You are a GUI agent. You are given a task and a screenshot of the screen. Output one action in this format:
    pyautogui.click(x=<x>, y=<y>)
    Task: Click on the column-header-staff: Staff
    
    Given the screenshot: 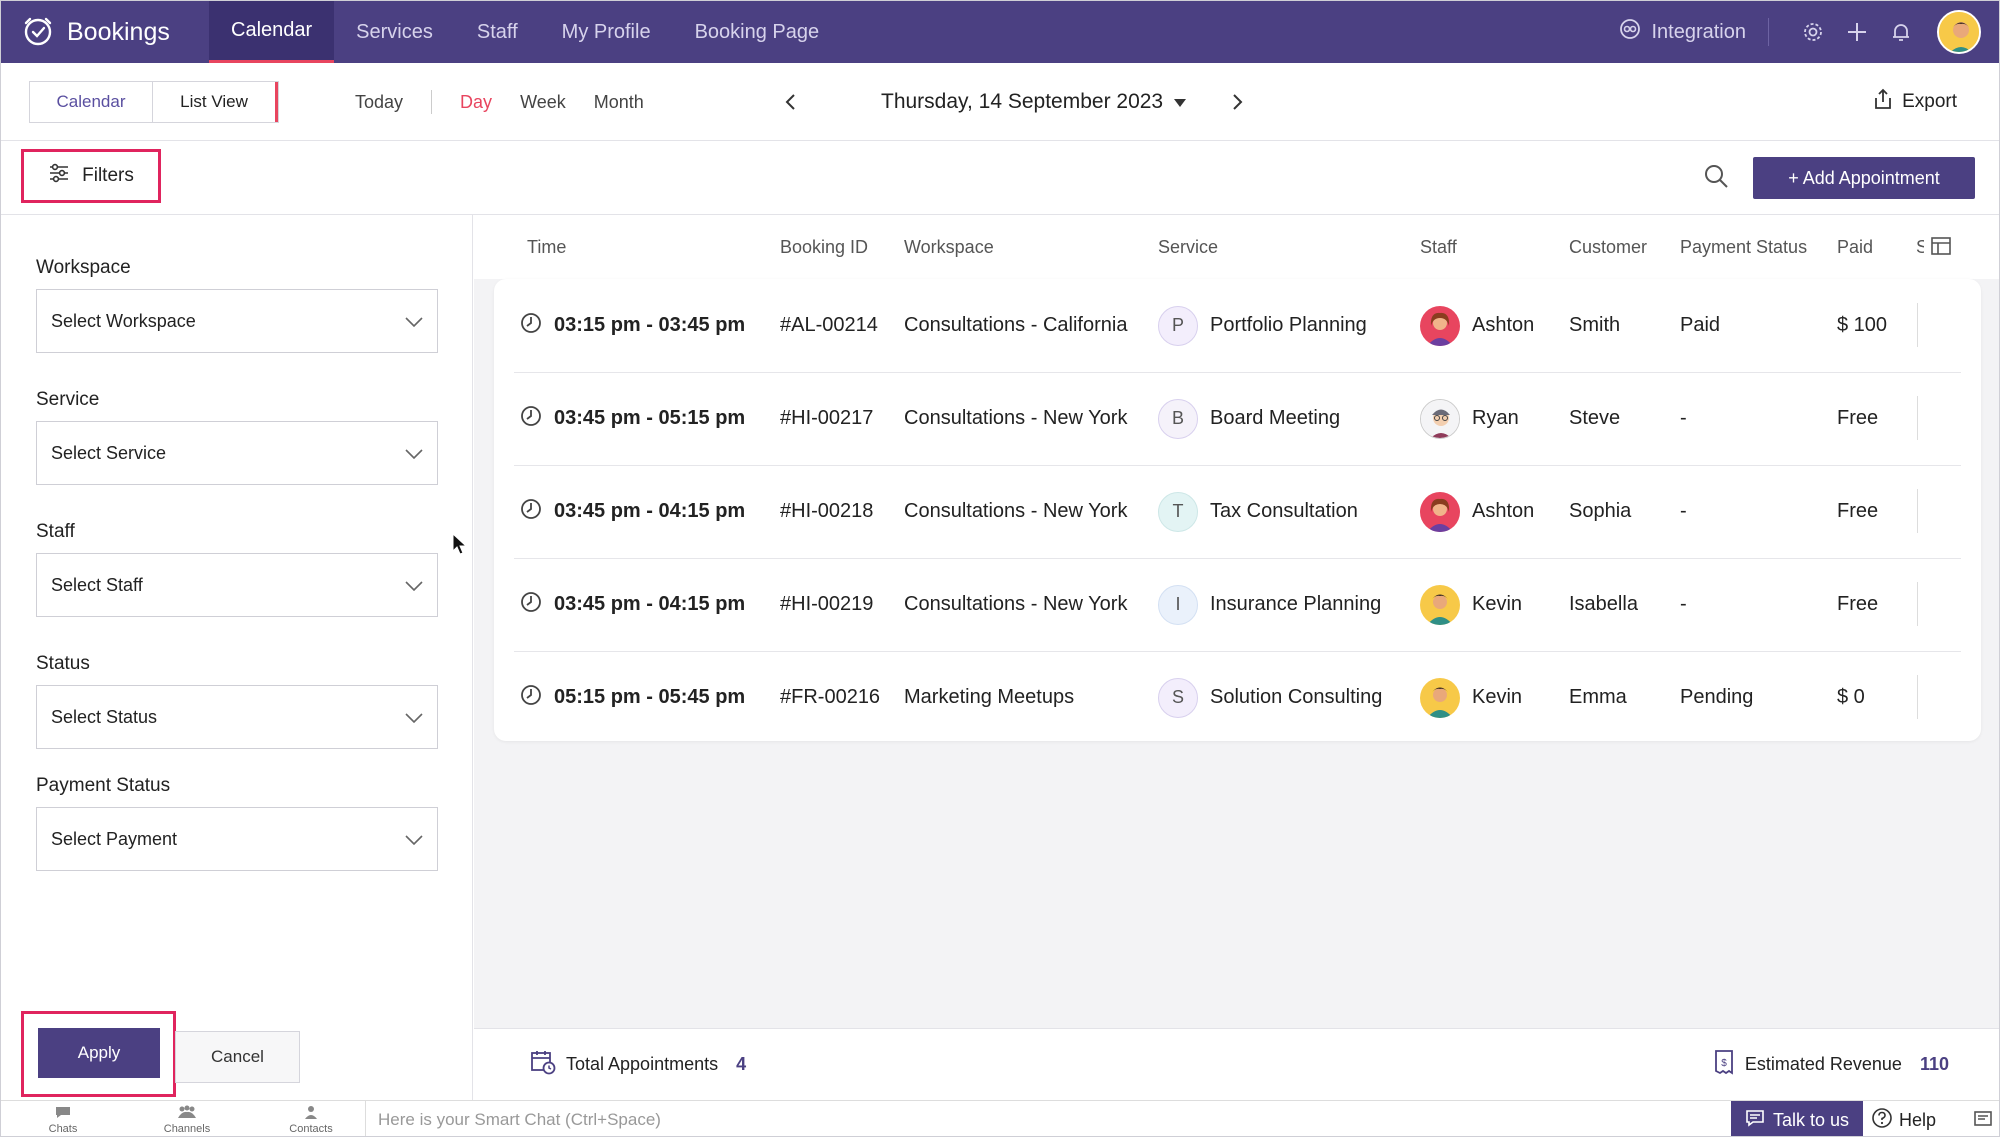 What is the action you would take?
    pyautogui.click(x=1438, y=247)
    